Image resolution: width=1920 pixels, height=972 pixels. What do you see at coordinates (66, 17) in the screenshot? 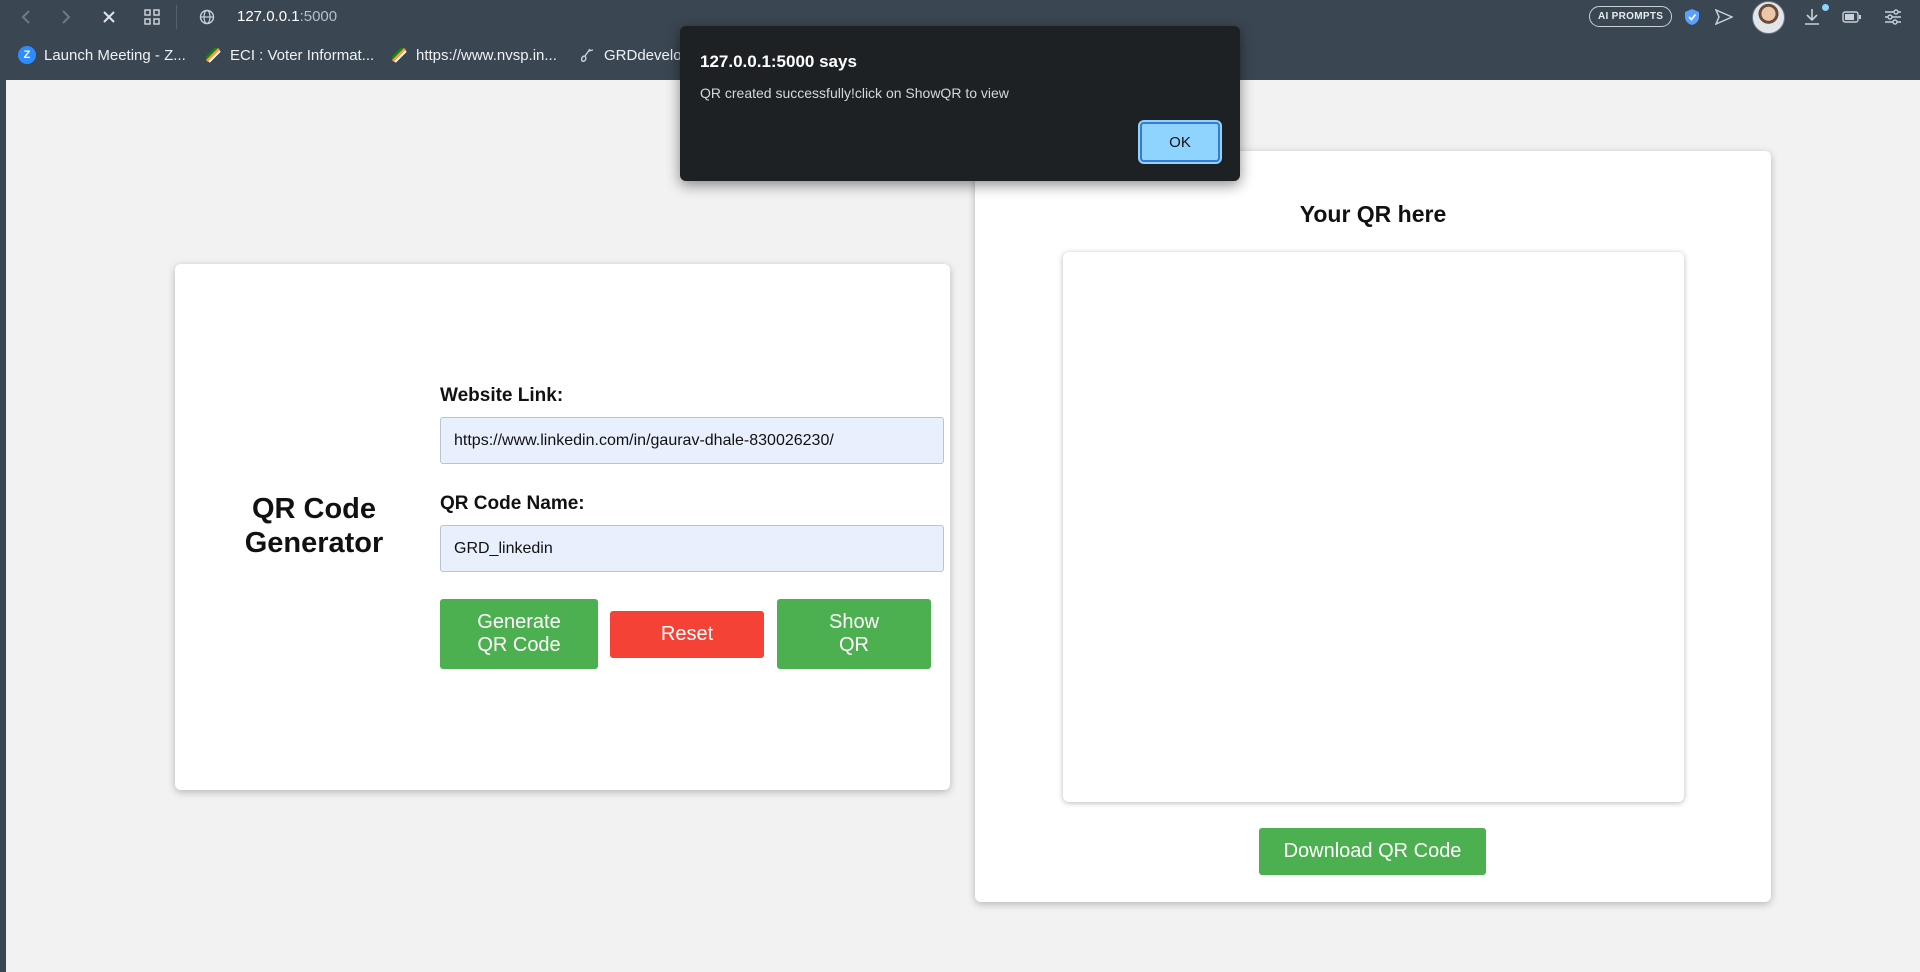
I see `forward-icon` at bounding box center [66, 17].